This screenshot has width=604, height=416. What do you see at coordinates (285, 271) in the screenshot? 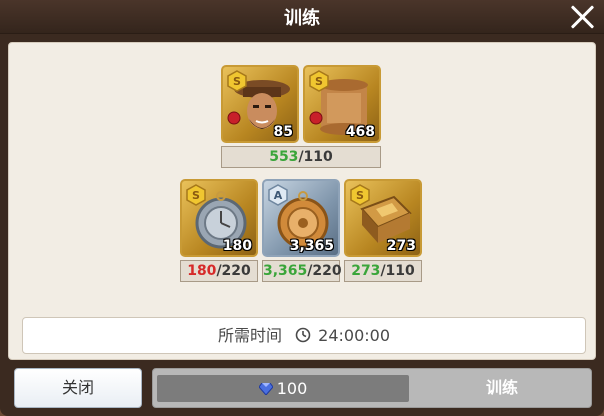
I see `have-count: 3,365` at bounding box center [285, 271].